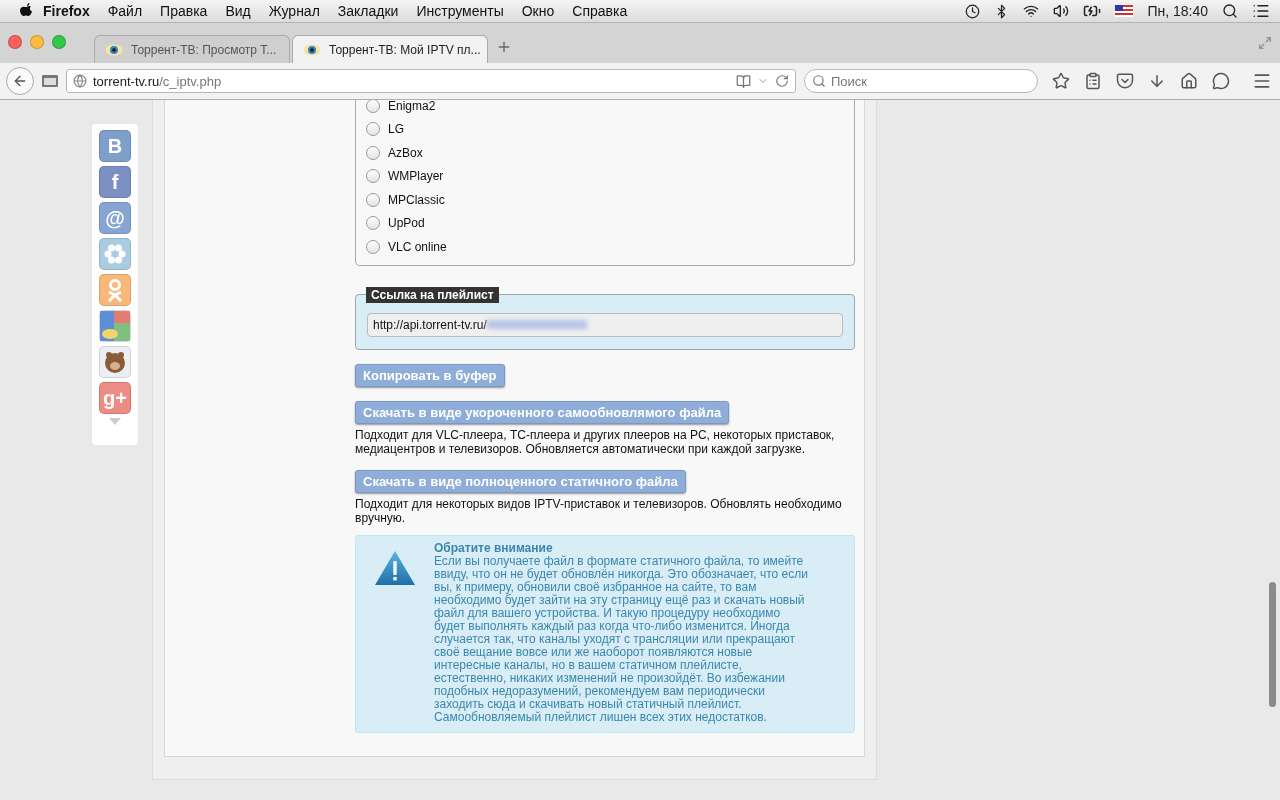  What do you see at coordinates (595, 441) in the screenshot?
I see `button-description: Подходит для VLC-плеера, TC-плеера и других плееров на PC, некоторых приставок, медиацентров и телевизоров. Обновляется автоматически при каждой загрузке.` at bounding box center [595, 441].